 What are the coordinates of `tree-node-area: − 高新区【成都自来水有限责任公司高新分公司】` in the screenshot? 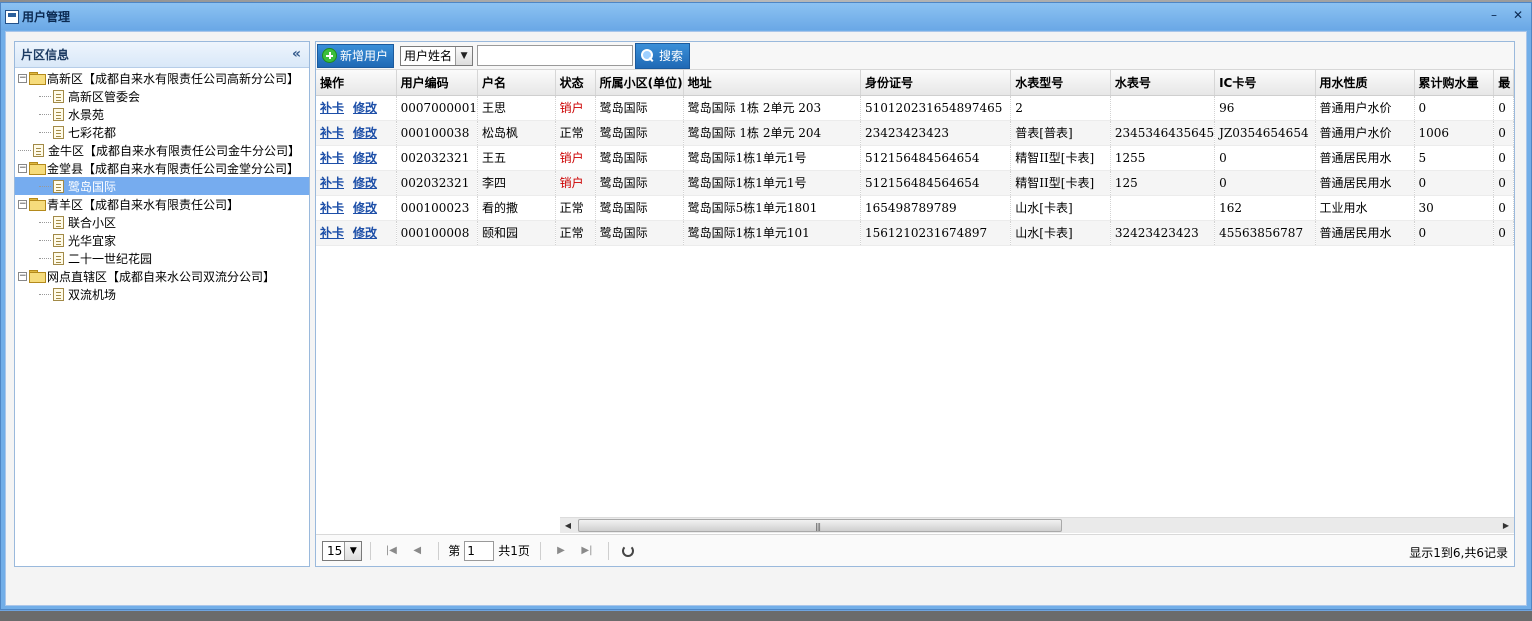 It's located at (162, 78).